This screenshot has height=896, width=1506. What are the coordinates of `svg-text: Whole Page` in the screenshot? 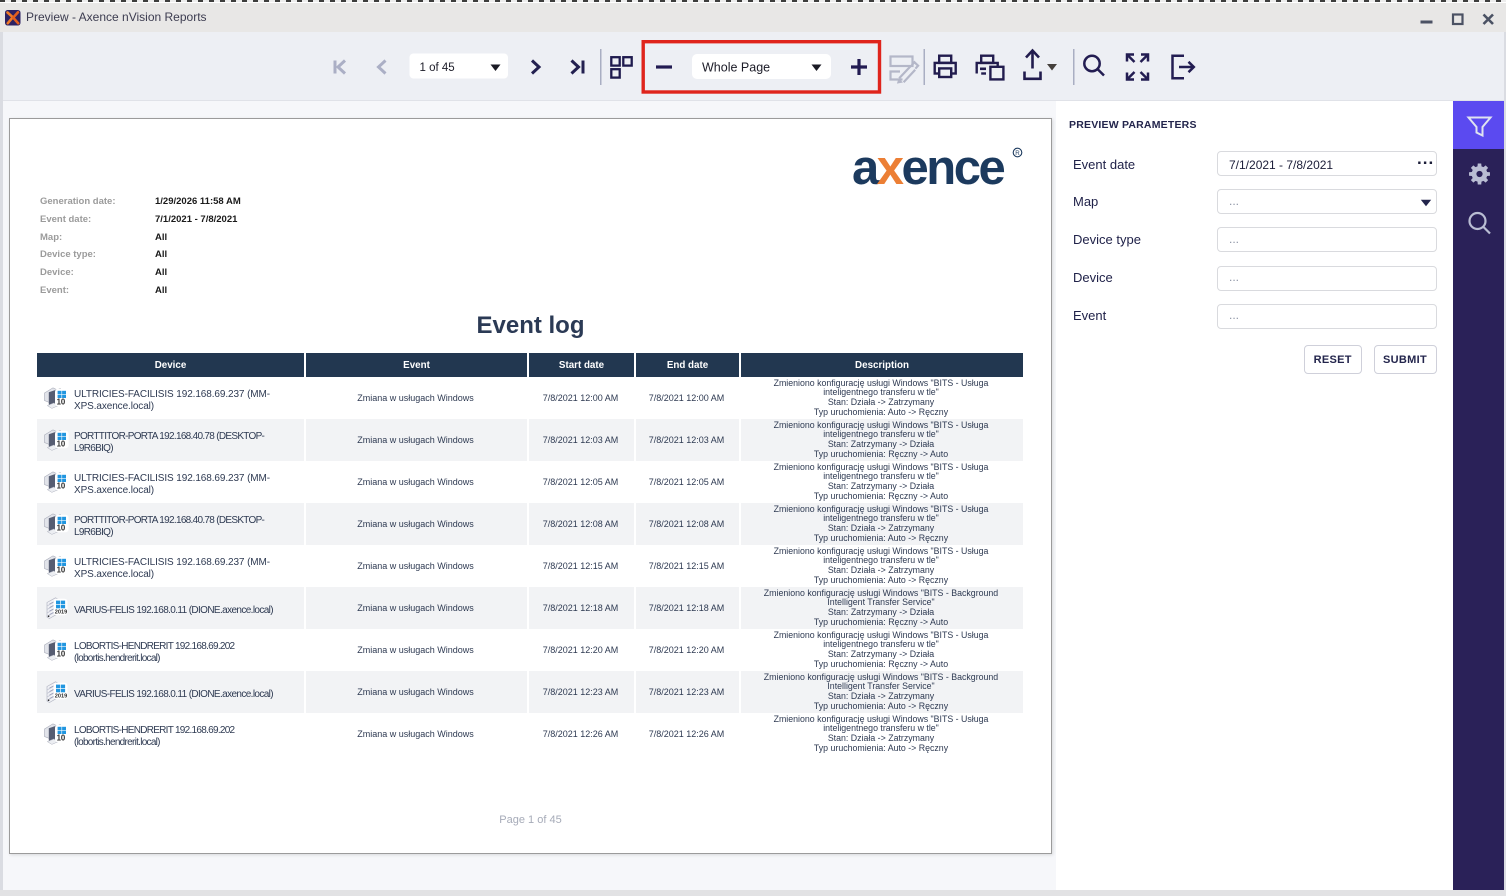 It's located at (736, 68).